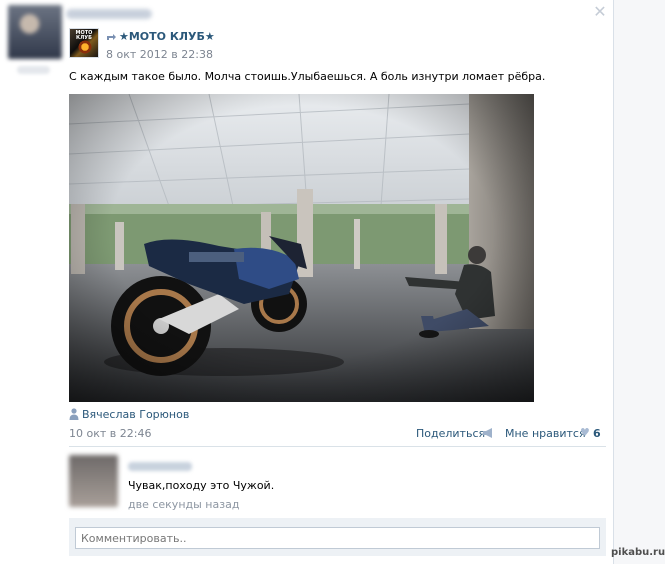 Image resolution: width=665 pixels, height=564 pixels. What do you see at coordinates (110, 433) in the screenshot?
I see `post-timestamp: 10 окт в 22:46` at bounding box center [110, 433].